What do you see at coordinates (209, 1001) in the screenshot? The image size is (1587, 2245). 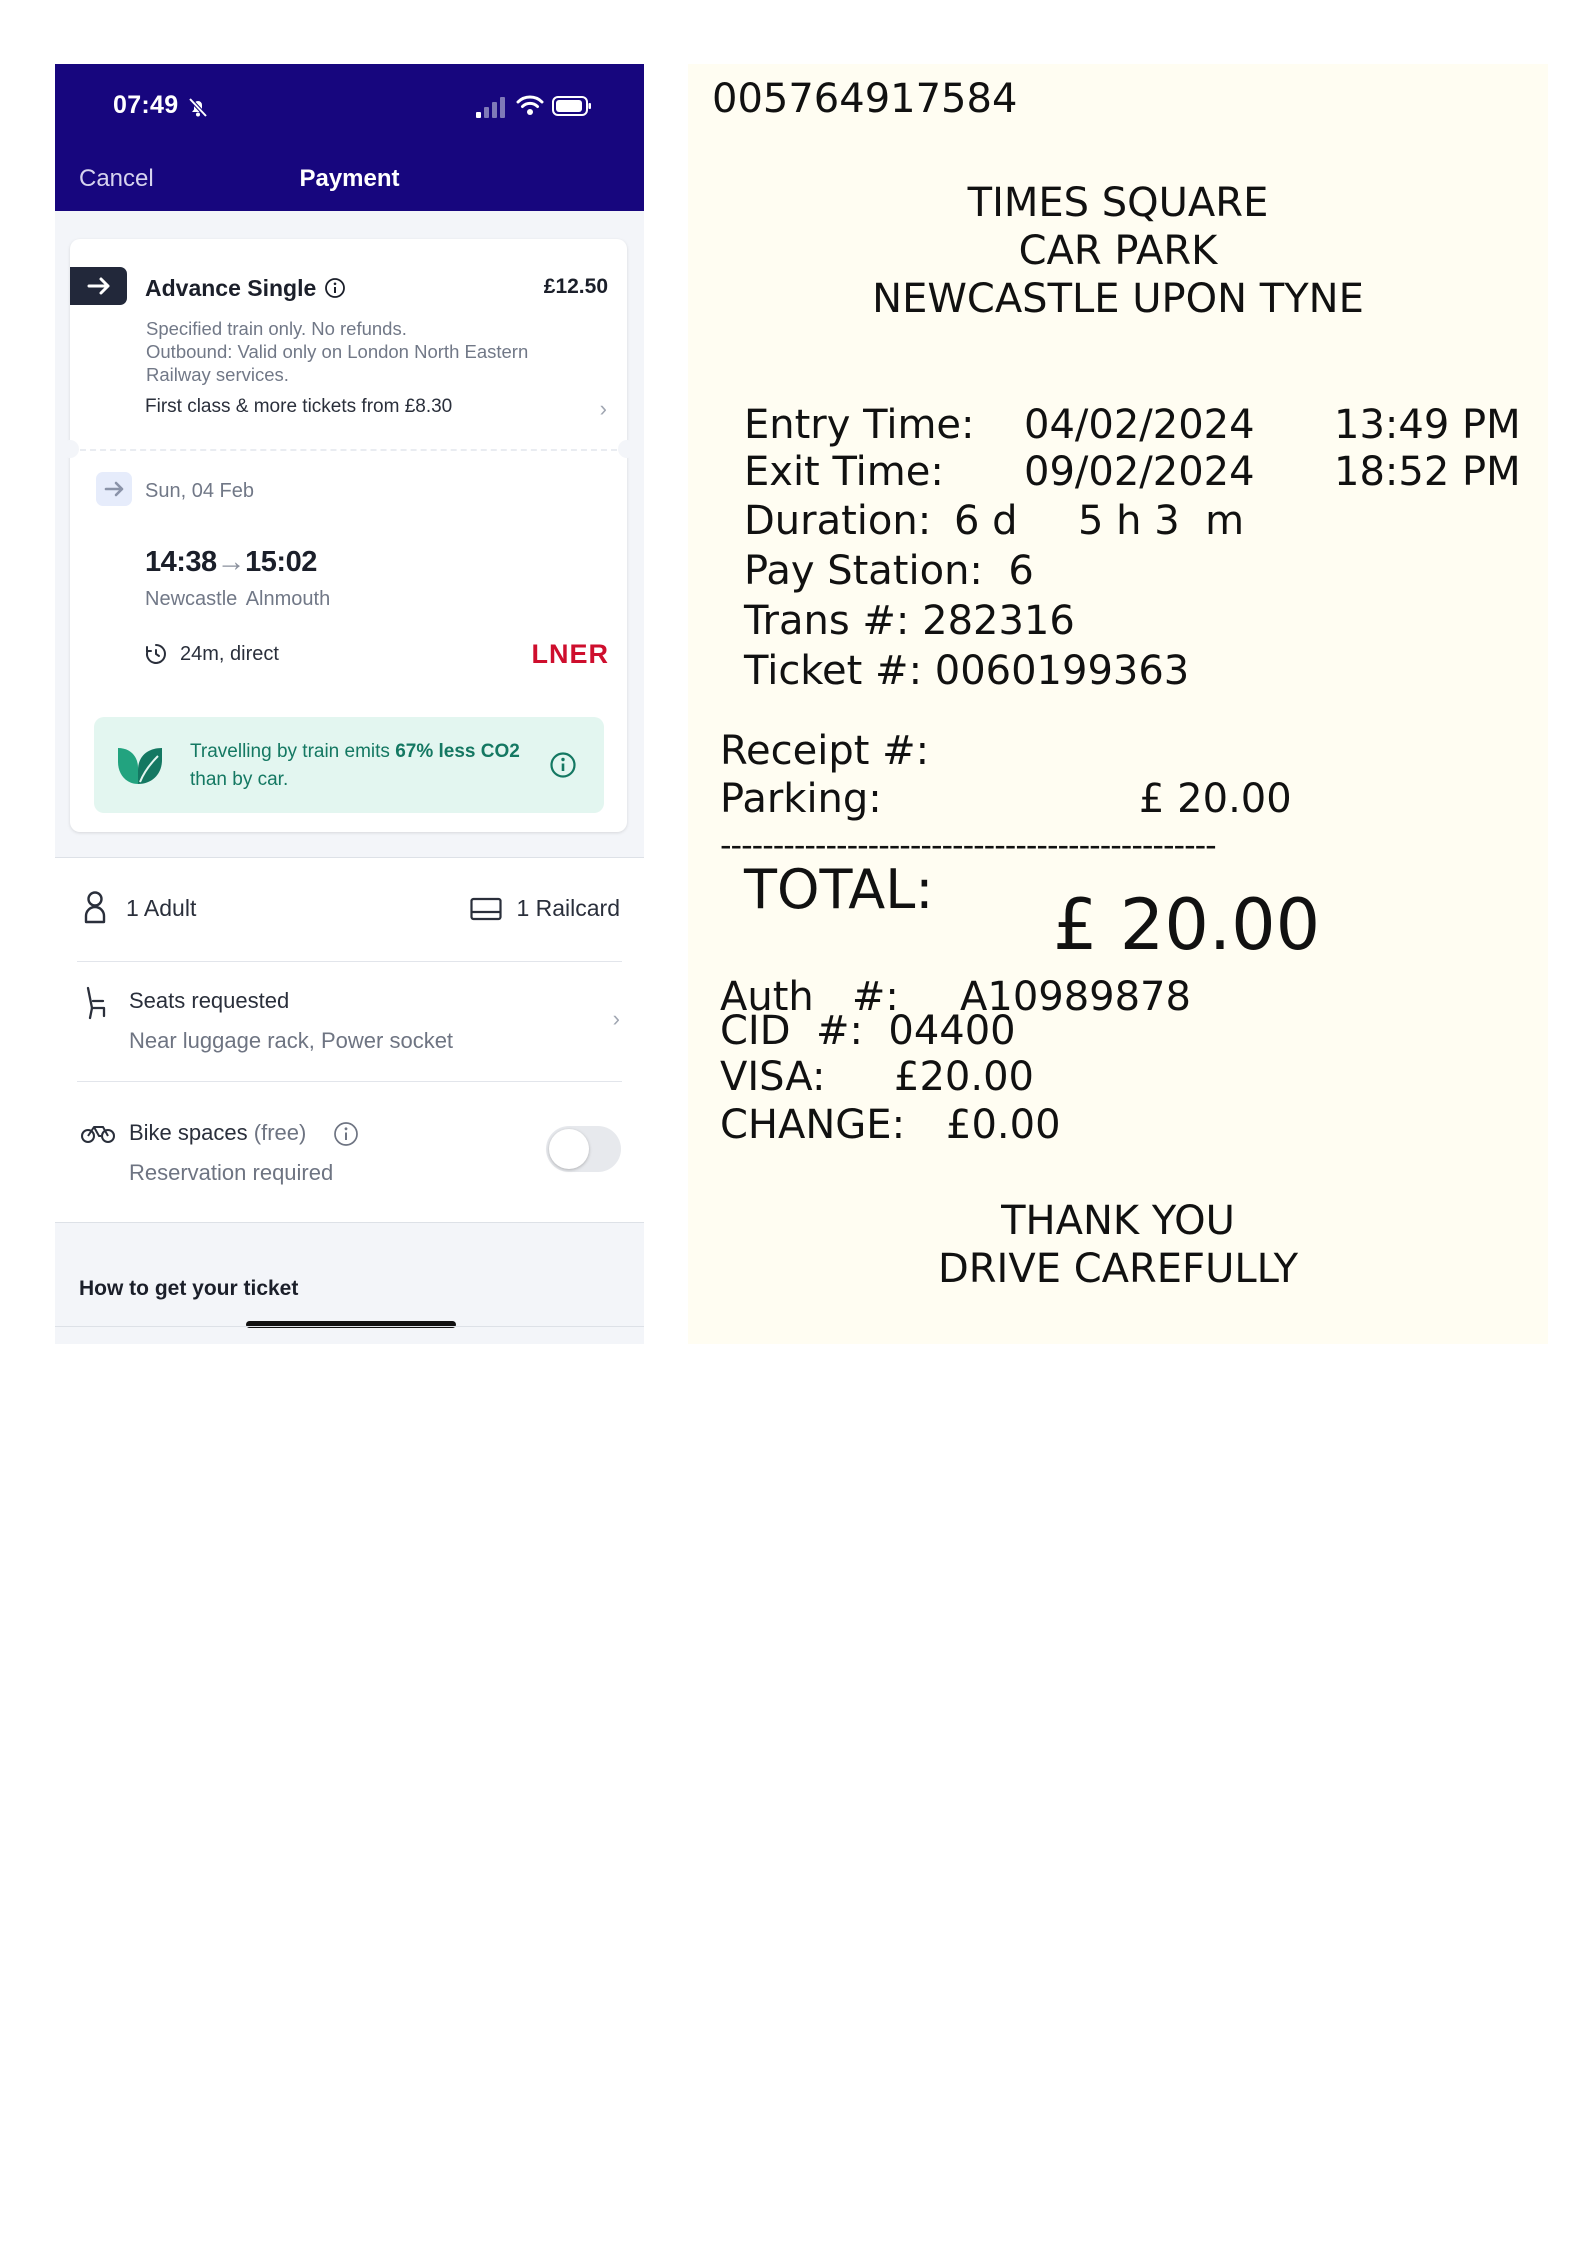 I see `seats-label: Seats requested` at bounding box center [209, 1001].